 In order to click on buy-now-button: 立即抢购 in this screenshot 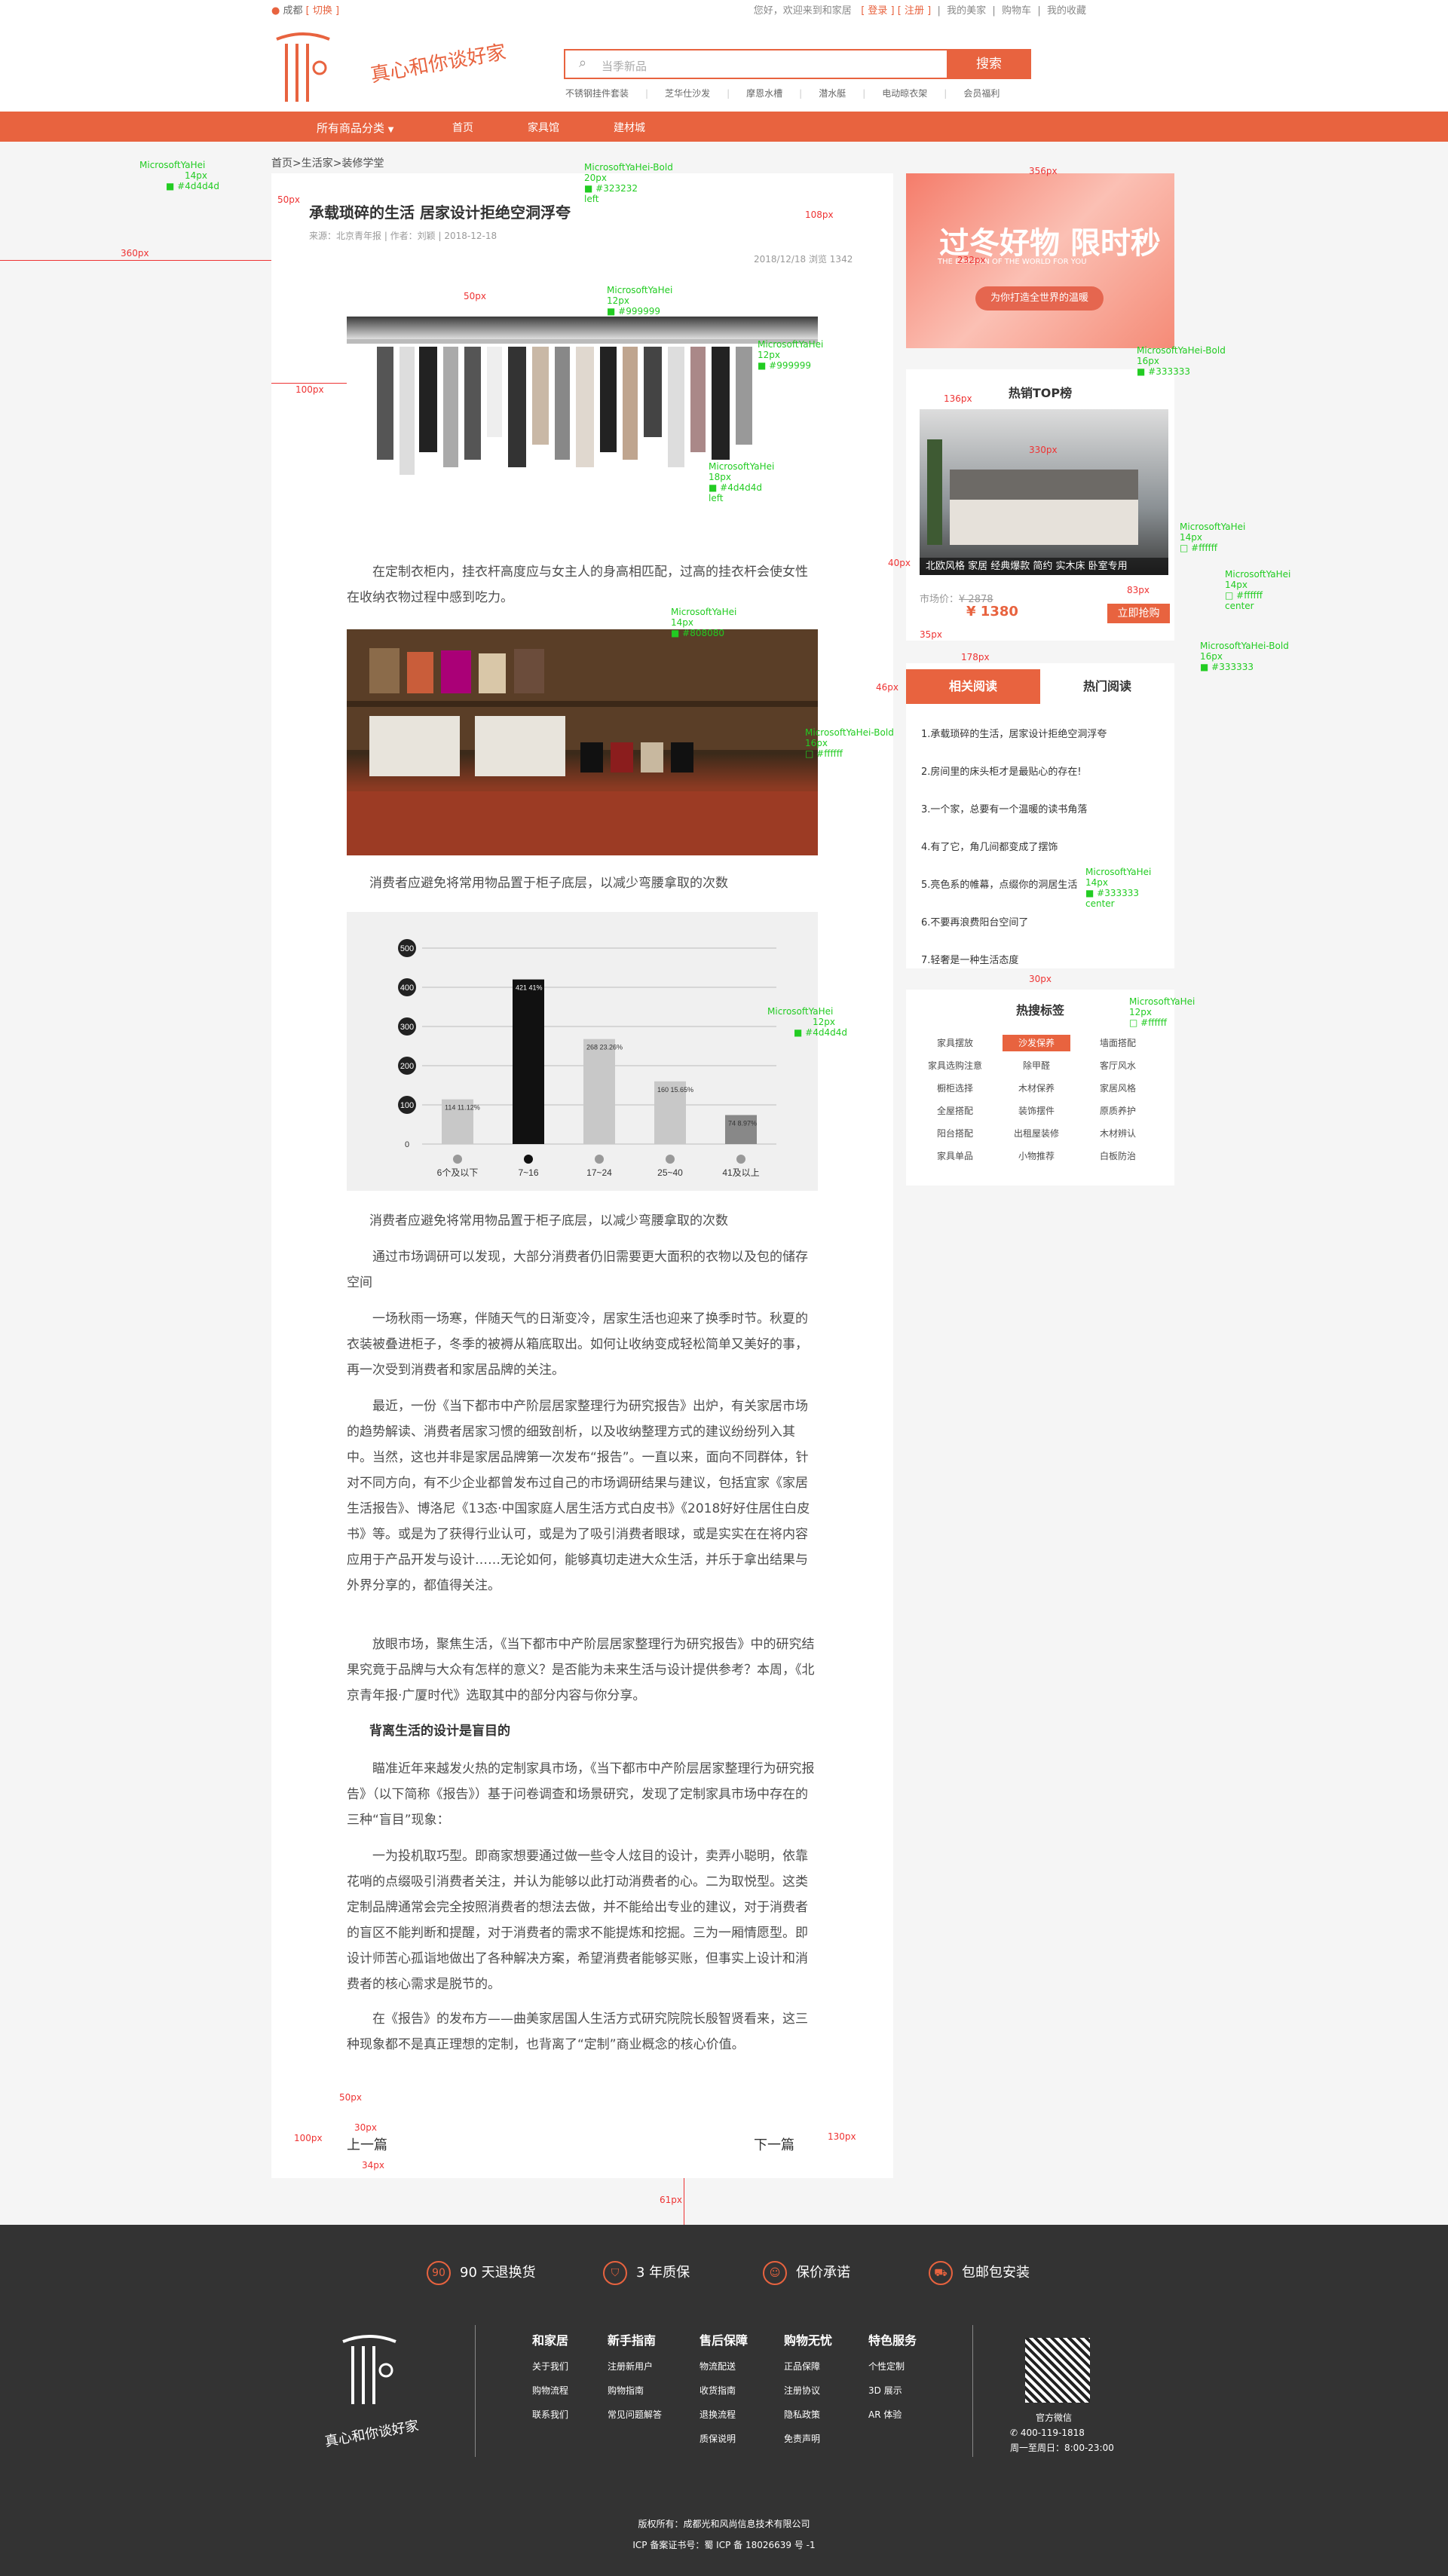, I will do `click(1138, 613)`.